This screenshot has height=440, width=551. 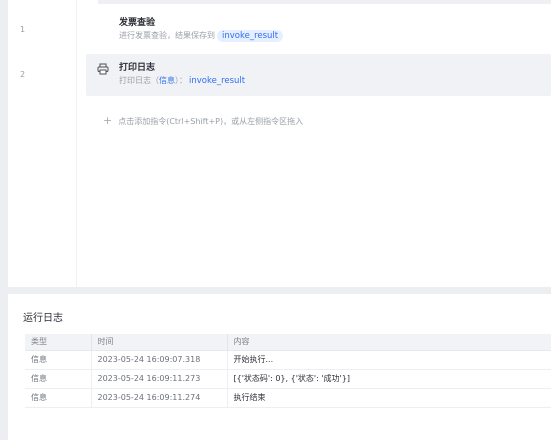 I want to click on command-description: 进行发票查验，结果保存到 invoke_result, so click(x=201, y=36).